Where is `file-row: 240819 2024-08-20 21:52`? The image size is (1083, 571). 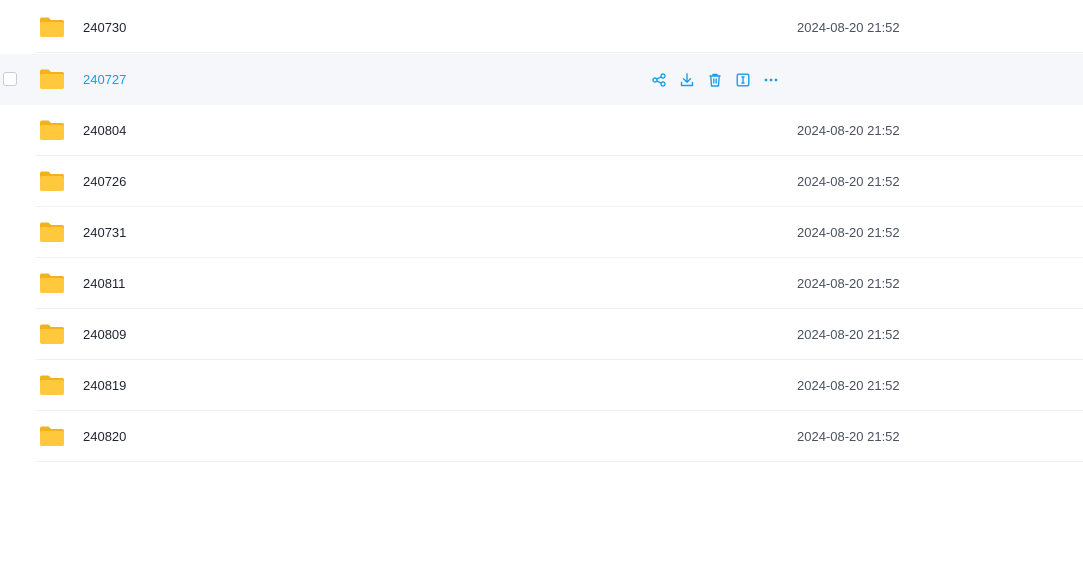 file-row: 240819 2024-08-20 21:52 is located at coordinates (541, 385).